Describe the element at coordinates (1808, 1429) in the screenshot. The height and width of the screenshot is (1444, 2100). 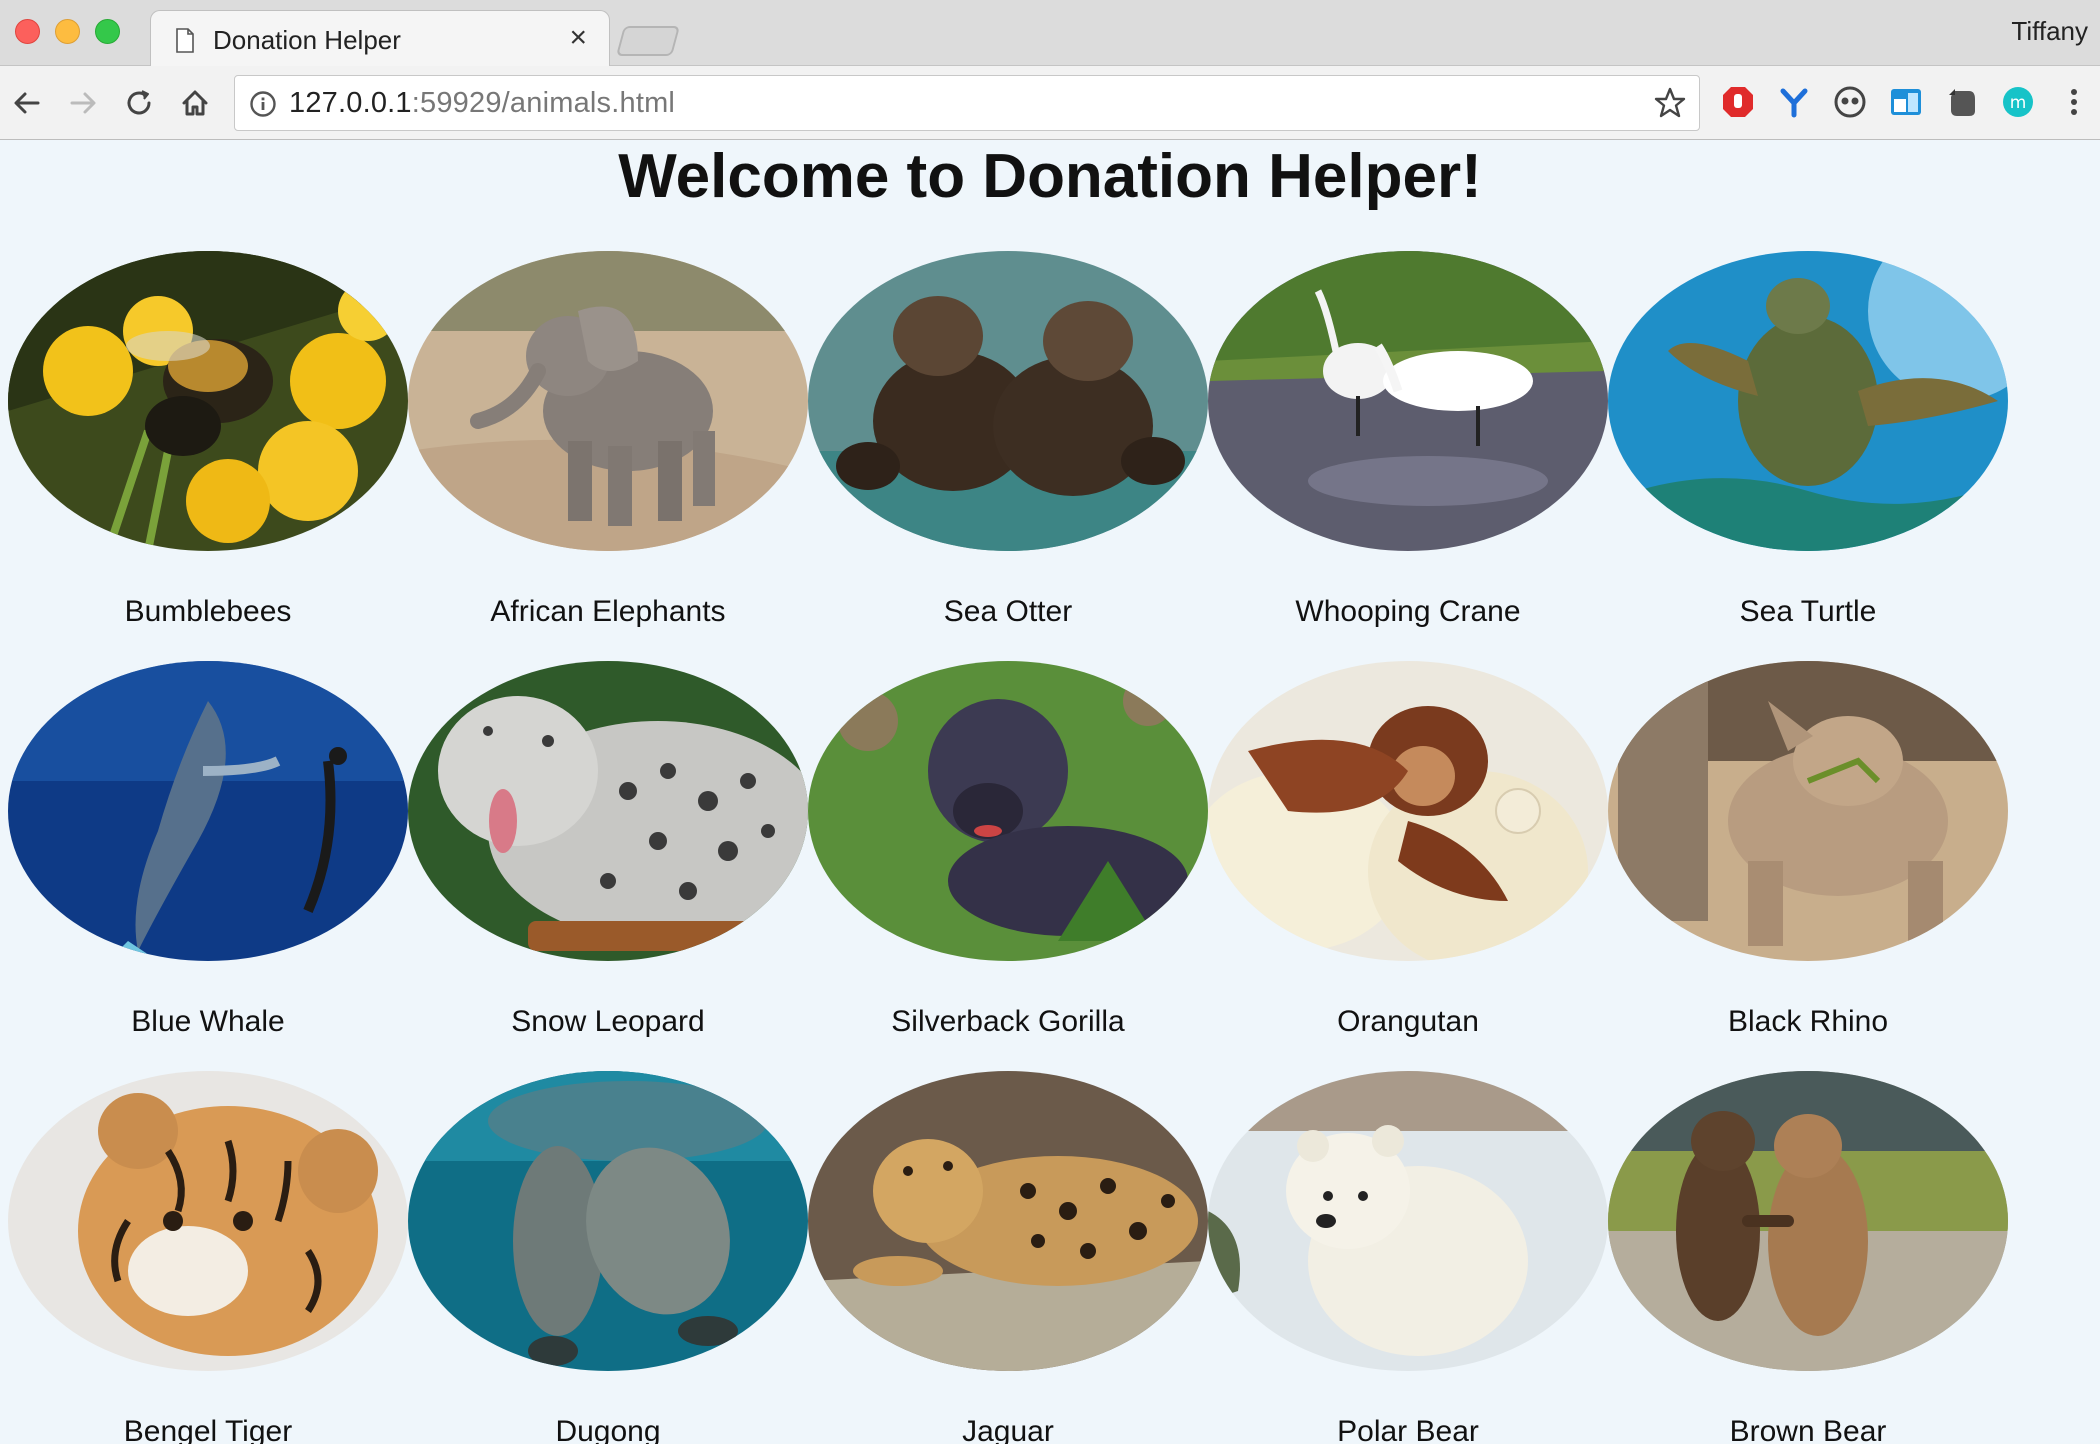
I see `animal-name: Brown Bear` at that location.